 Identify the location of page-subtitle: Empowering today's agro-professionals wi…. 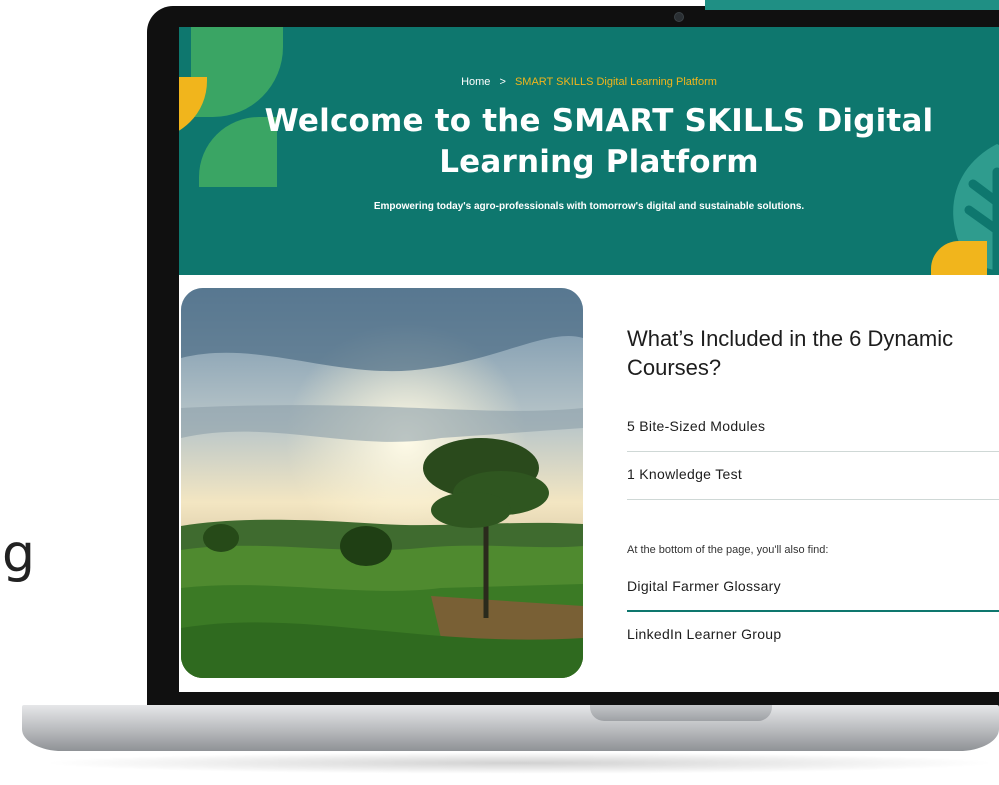
(589, 206).